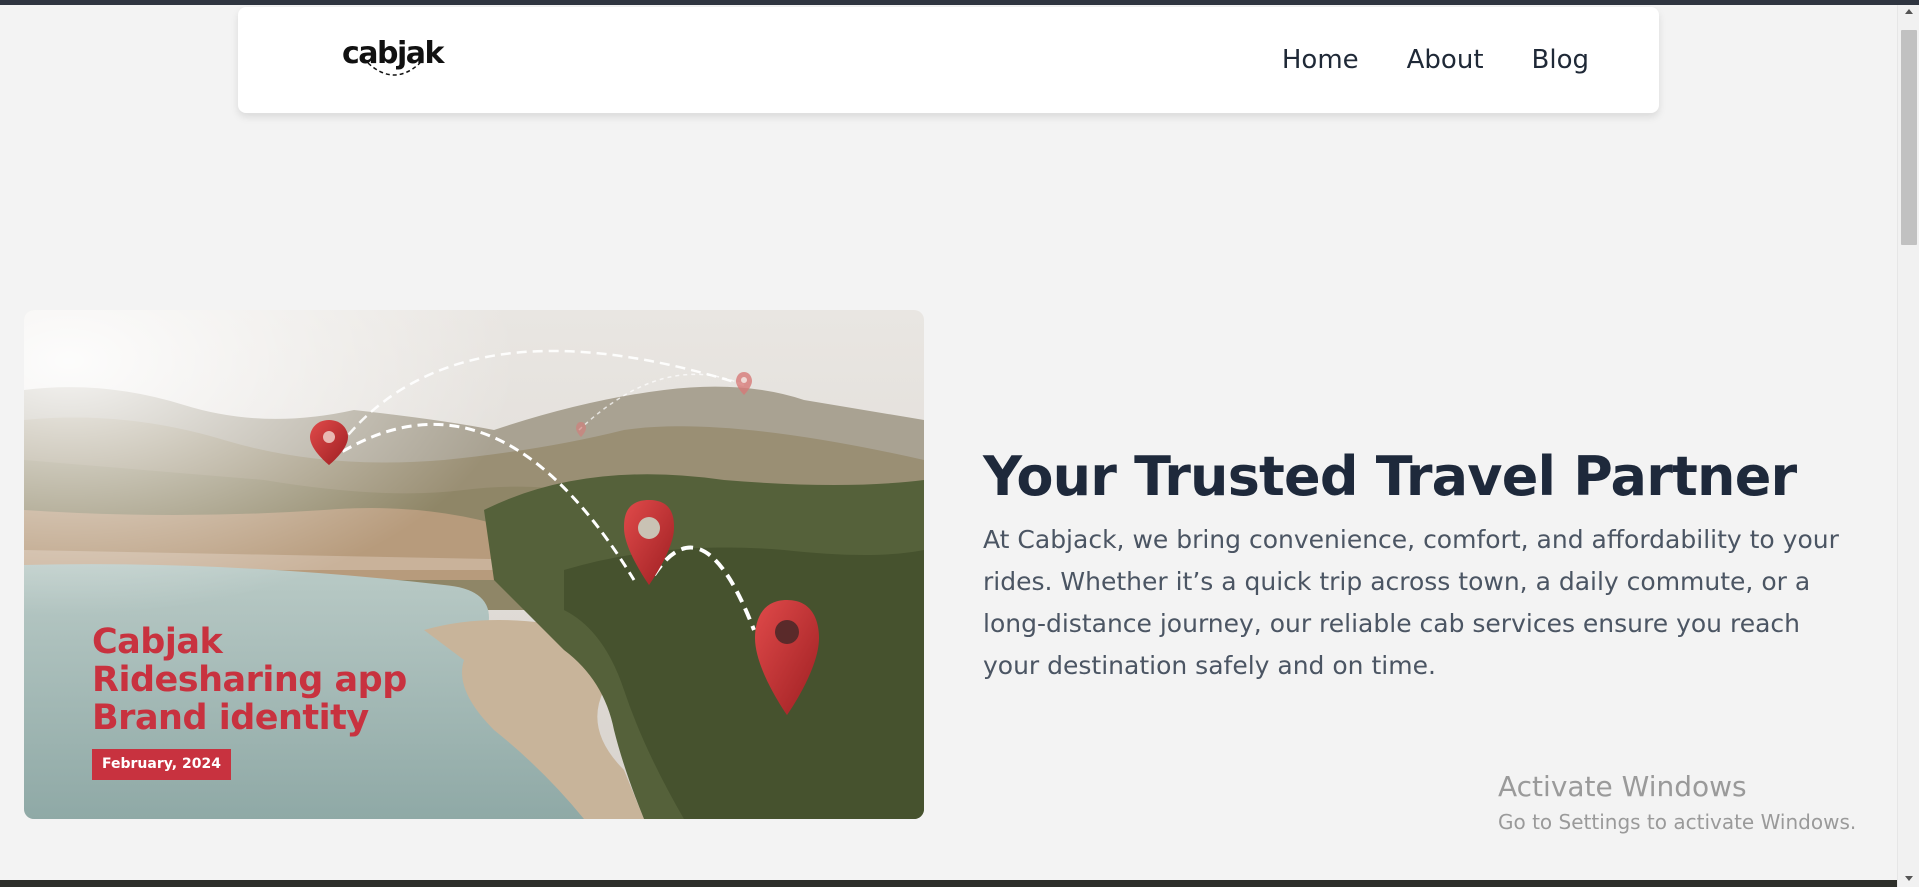 This screenshot has width=1919, height=887. What do you see at coordinates (948, 883) in the screenshot?
I see `page-bottom-edge` at bounding box center [948, 883].